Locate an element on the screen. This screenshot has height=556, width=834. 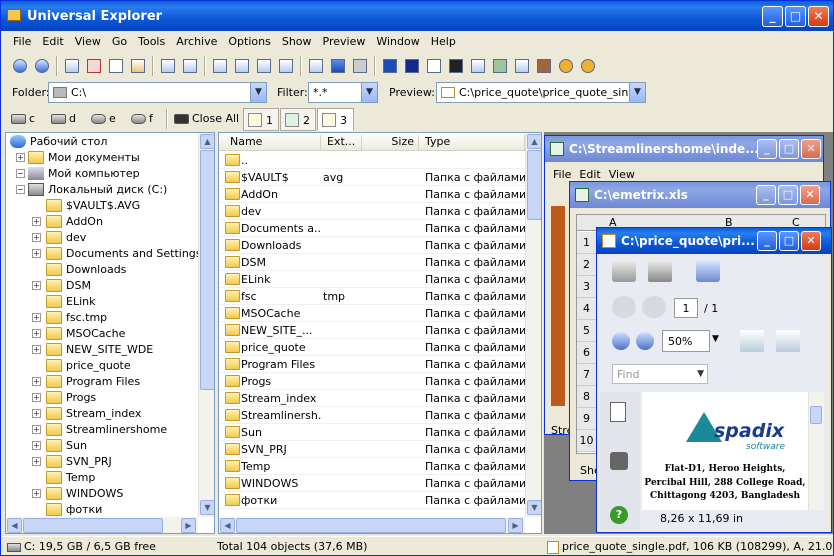
preview-icon is located at coordinates (338, 66).